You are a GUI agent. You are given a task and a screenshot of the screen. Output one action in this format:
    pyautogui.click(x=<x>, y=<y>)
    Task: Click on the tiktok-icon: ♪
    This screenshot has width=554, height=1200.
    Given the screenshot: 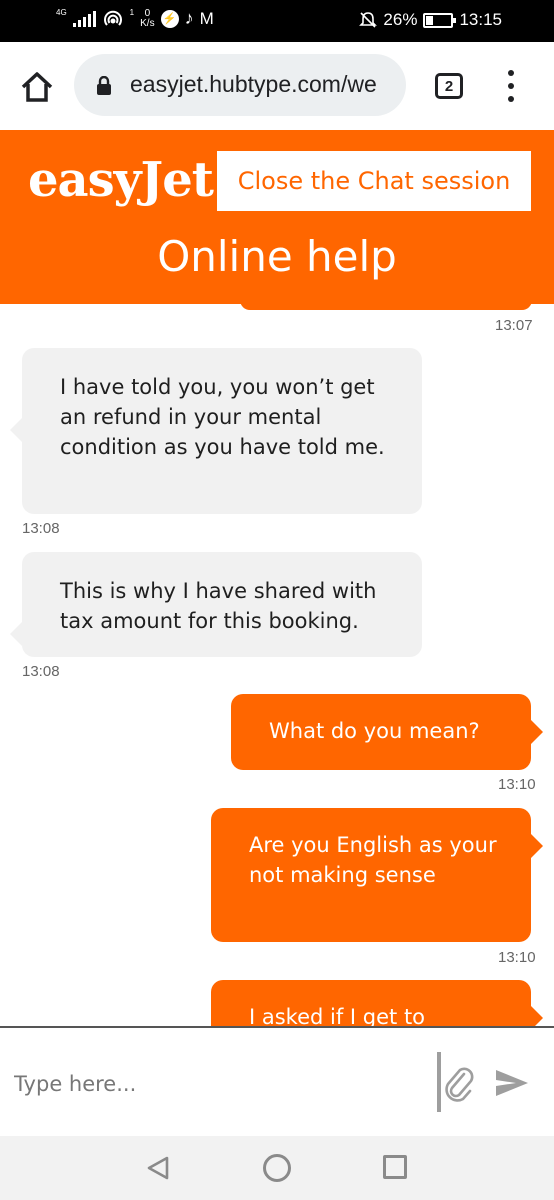 What is the action you would take?
    pyautogui.click(x=189, y=18)
    